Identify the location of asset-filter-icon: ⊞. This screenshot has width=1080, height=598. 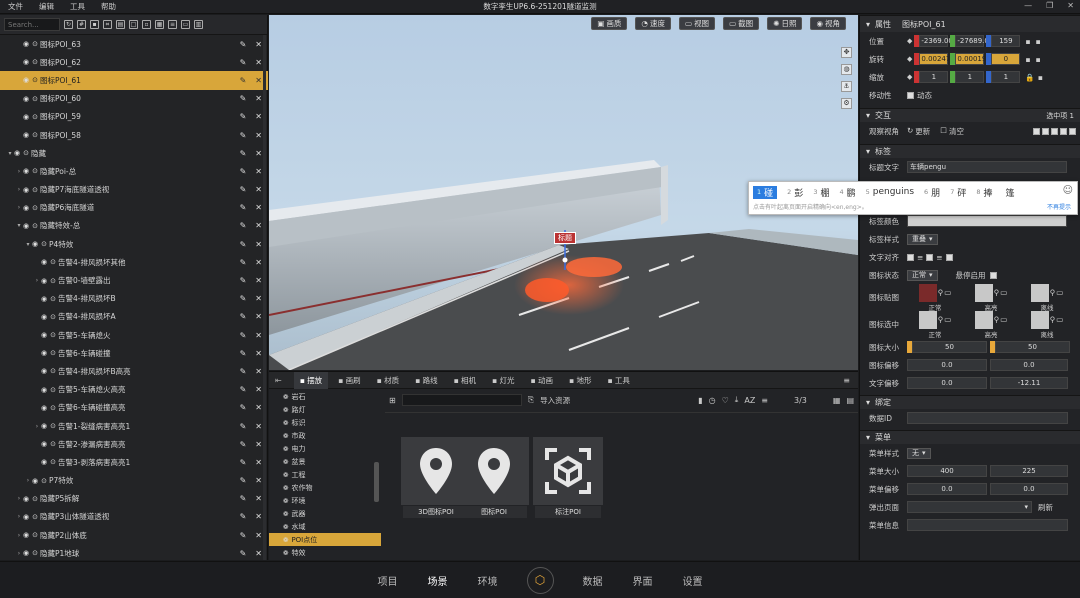
(392, 400).